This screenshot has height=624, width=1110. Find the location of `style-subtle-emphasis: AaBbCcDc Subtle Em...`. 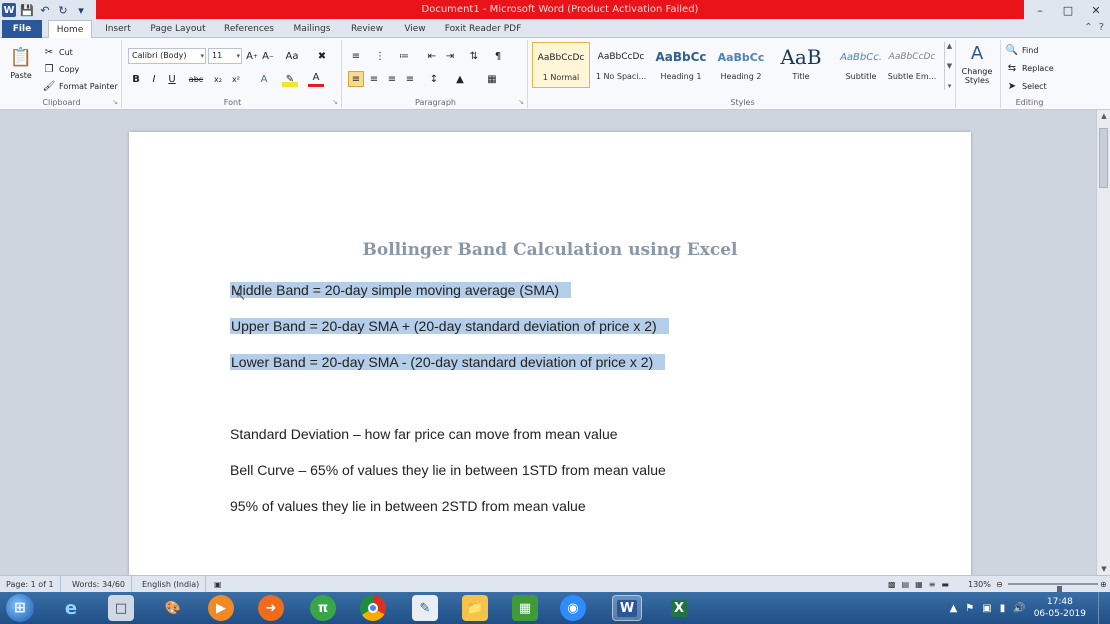

style-subtle-emphasis: AaBbCcDc Subtle Em... is located at coordinates (912, 65).